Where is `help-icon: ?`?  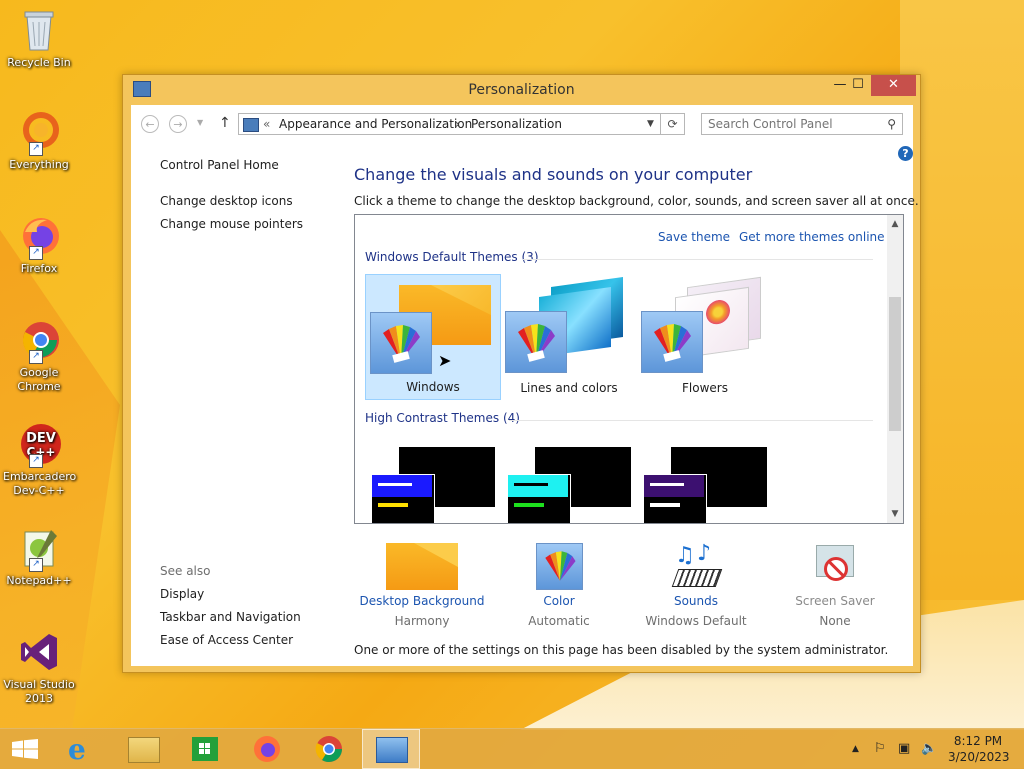
help-icon: ? is located at coordinates (905, 153).